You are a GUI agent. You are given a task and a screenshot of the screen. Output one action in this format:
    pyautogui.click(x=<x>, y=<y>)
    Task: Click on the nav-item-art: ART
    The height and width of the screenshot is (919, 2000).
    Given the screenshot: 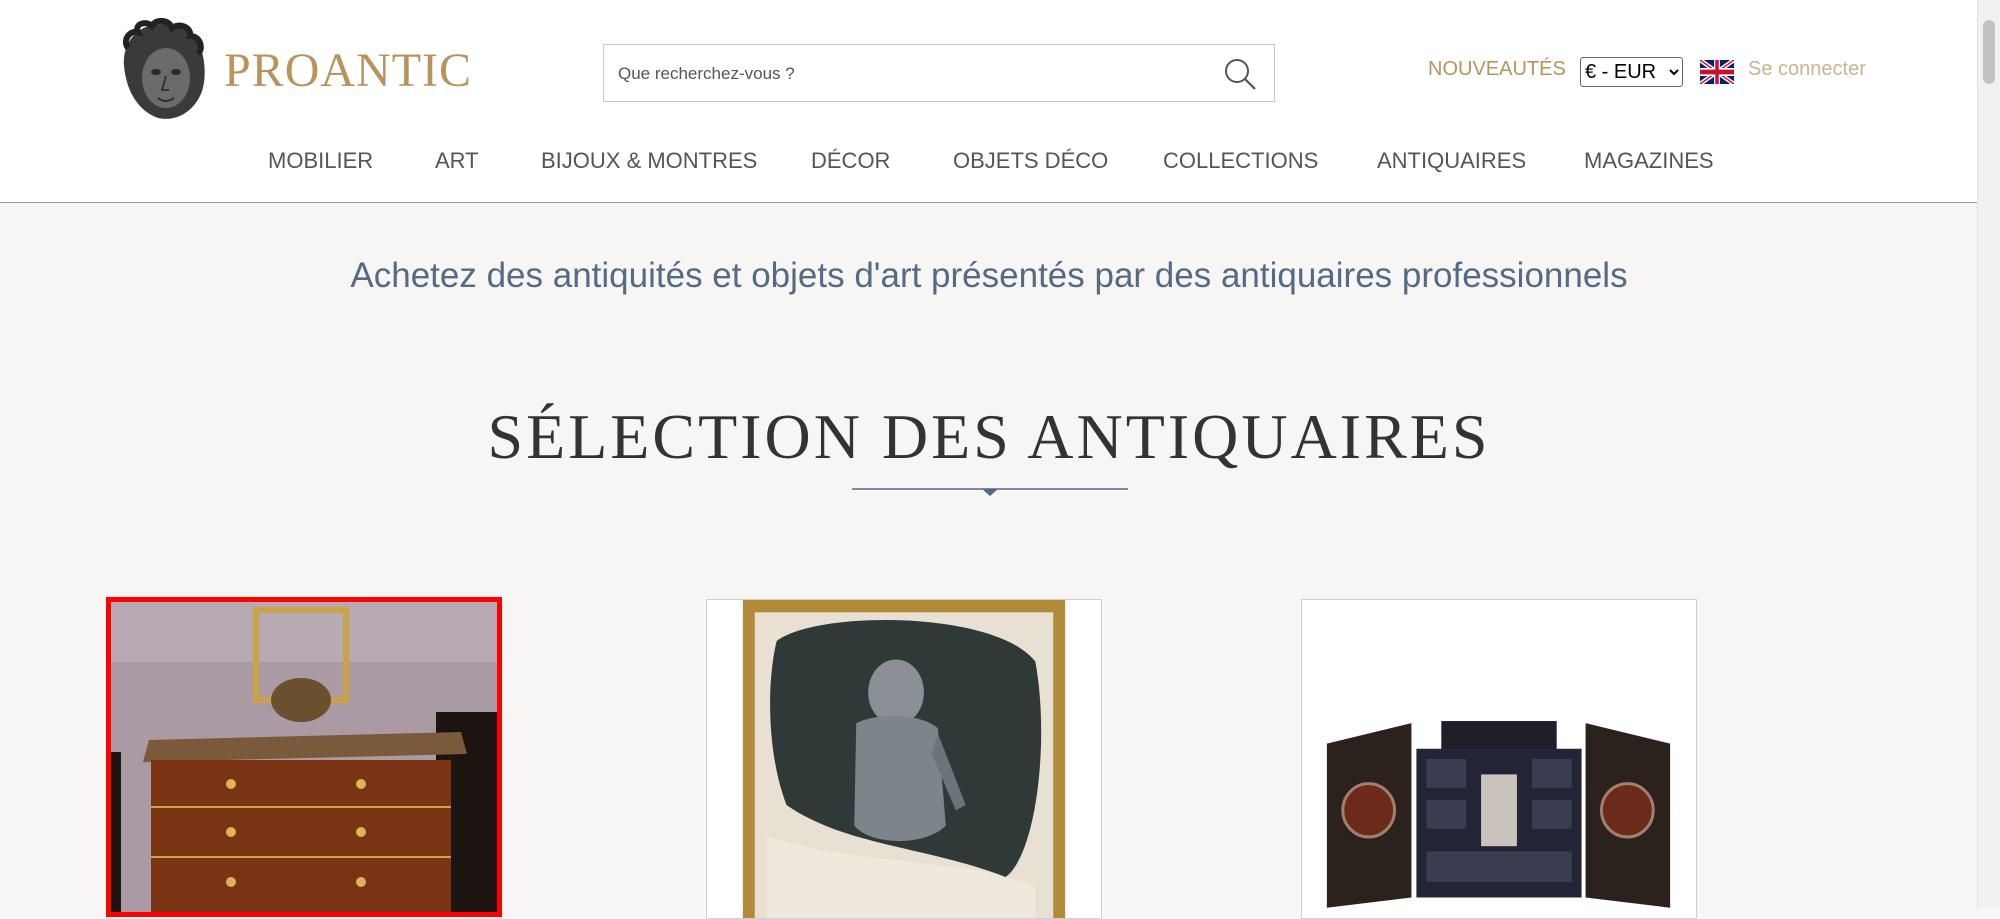 What is the action you would take?
    pyautogui.click(x=457, y=161)
    